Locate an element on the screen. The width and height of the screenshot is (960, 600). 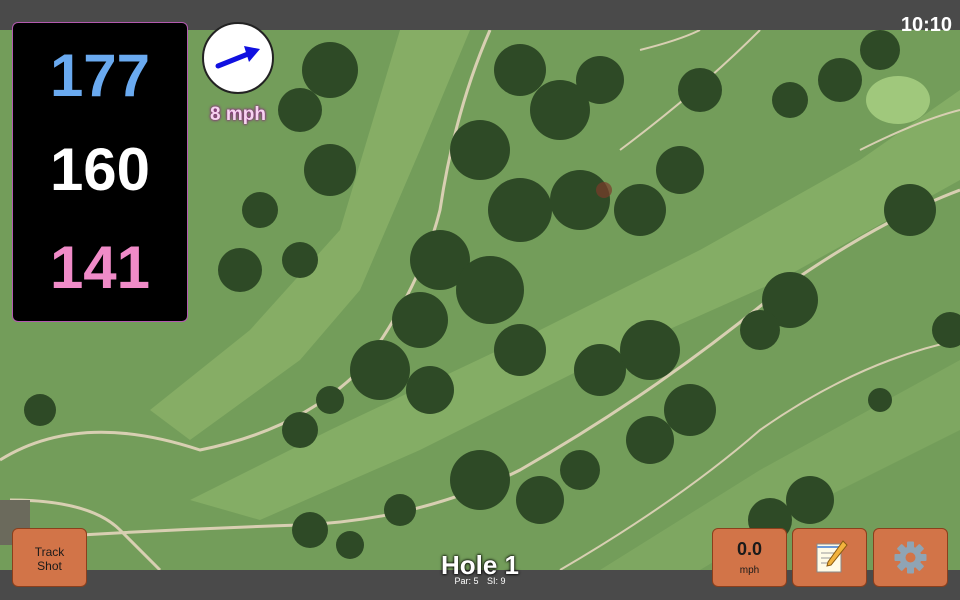
settings-button is located at coordinates (910, 557).